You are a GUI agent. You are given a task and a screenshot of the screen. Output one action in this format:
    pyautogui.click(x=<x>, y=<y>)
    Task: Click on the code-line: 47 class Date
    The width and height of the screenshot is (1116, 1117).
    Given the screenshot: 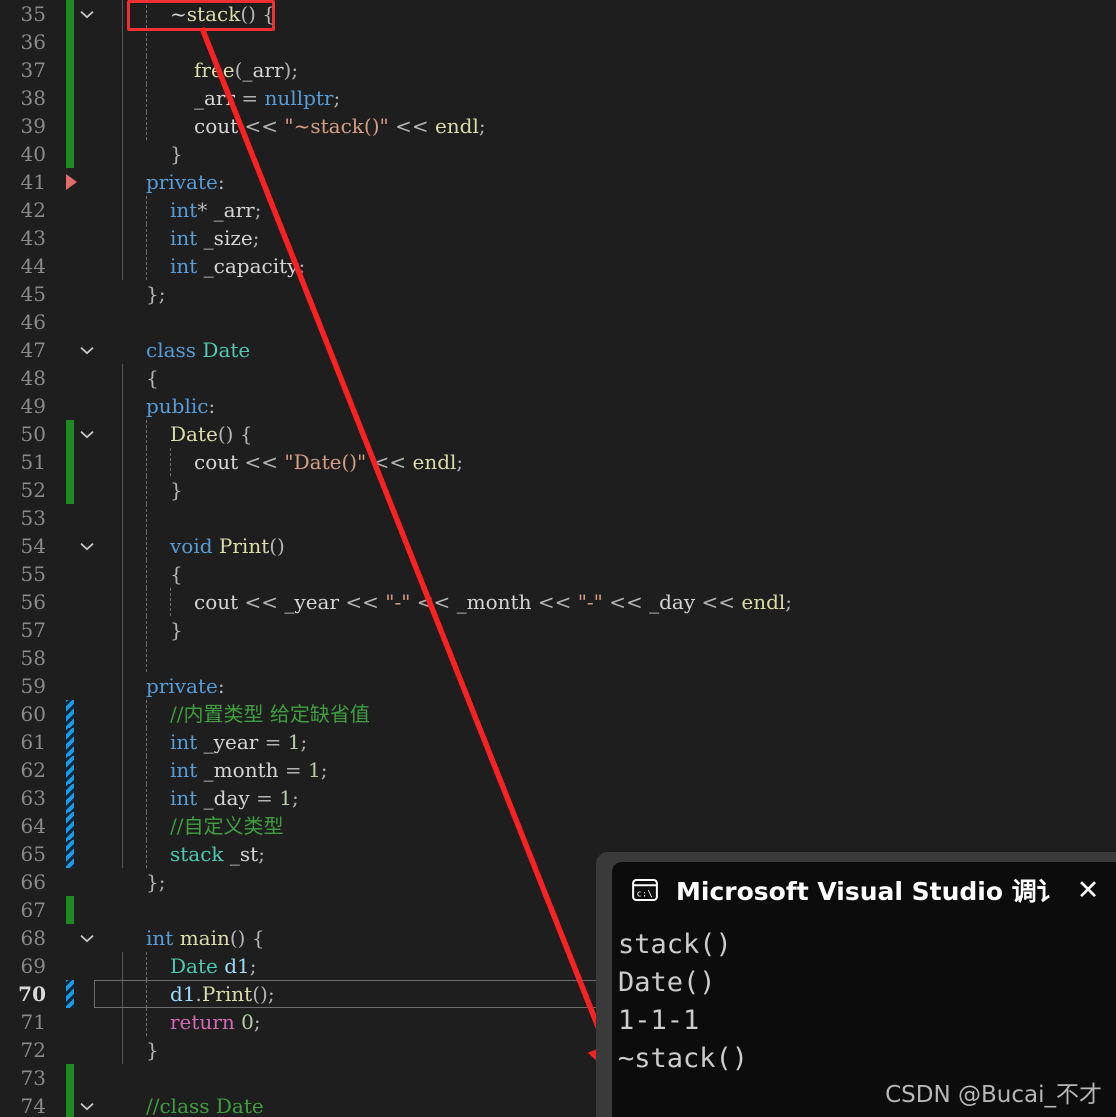 What is the action you would take?
    pyautogui.click(x=558, y=350)
    